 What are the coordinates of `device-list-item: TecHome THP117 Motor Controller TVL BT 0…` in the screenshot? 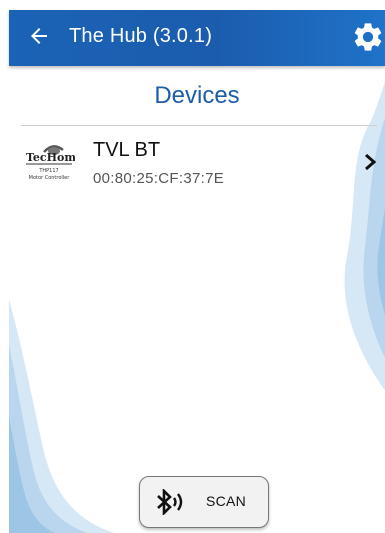 It's located at (197, 163).